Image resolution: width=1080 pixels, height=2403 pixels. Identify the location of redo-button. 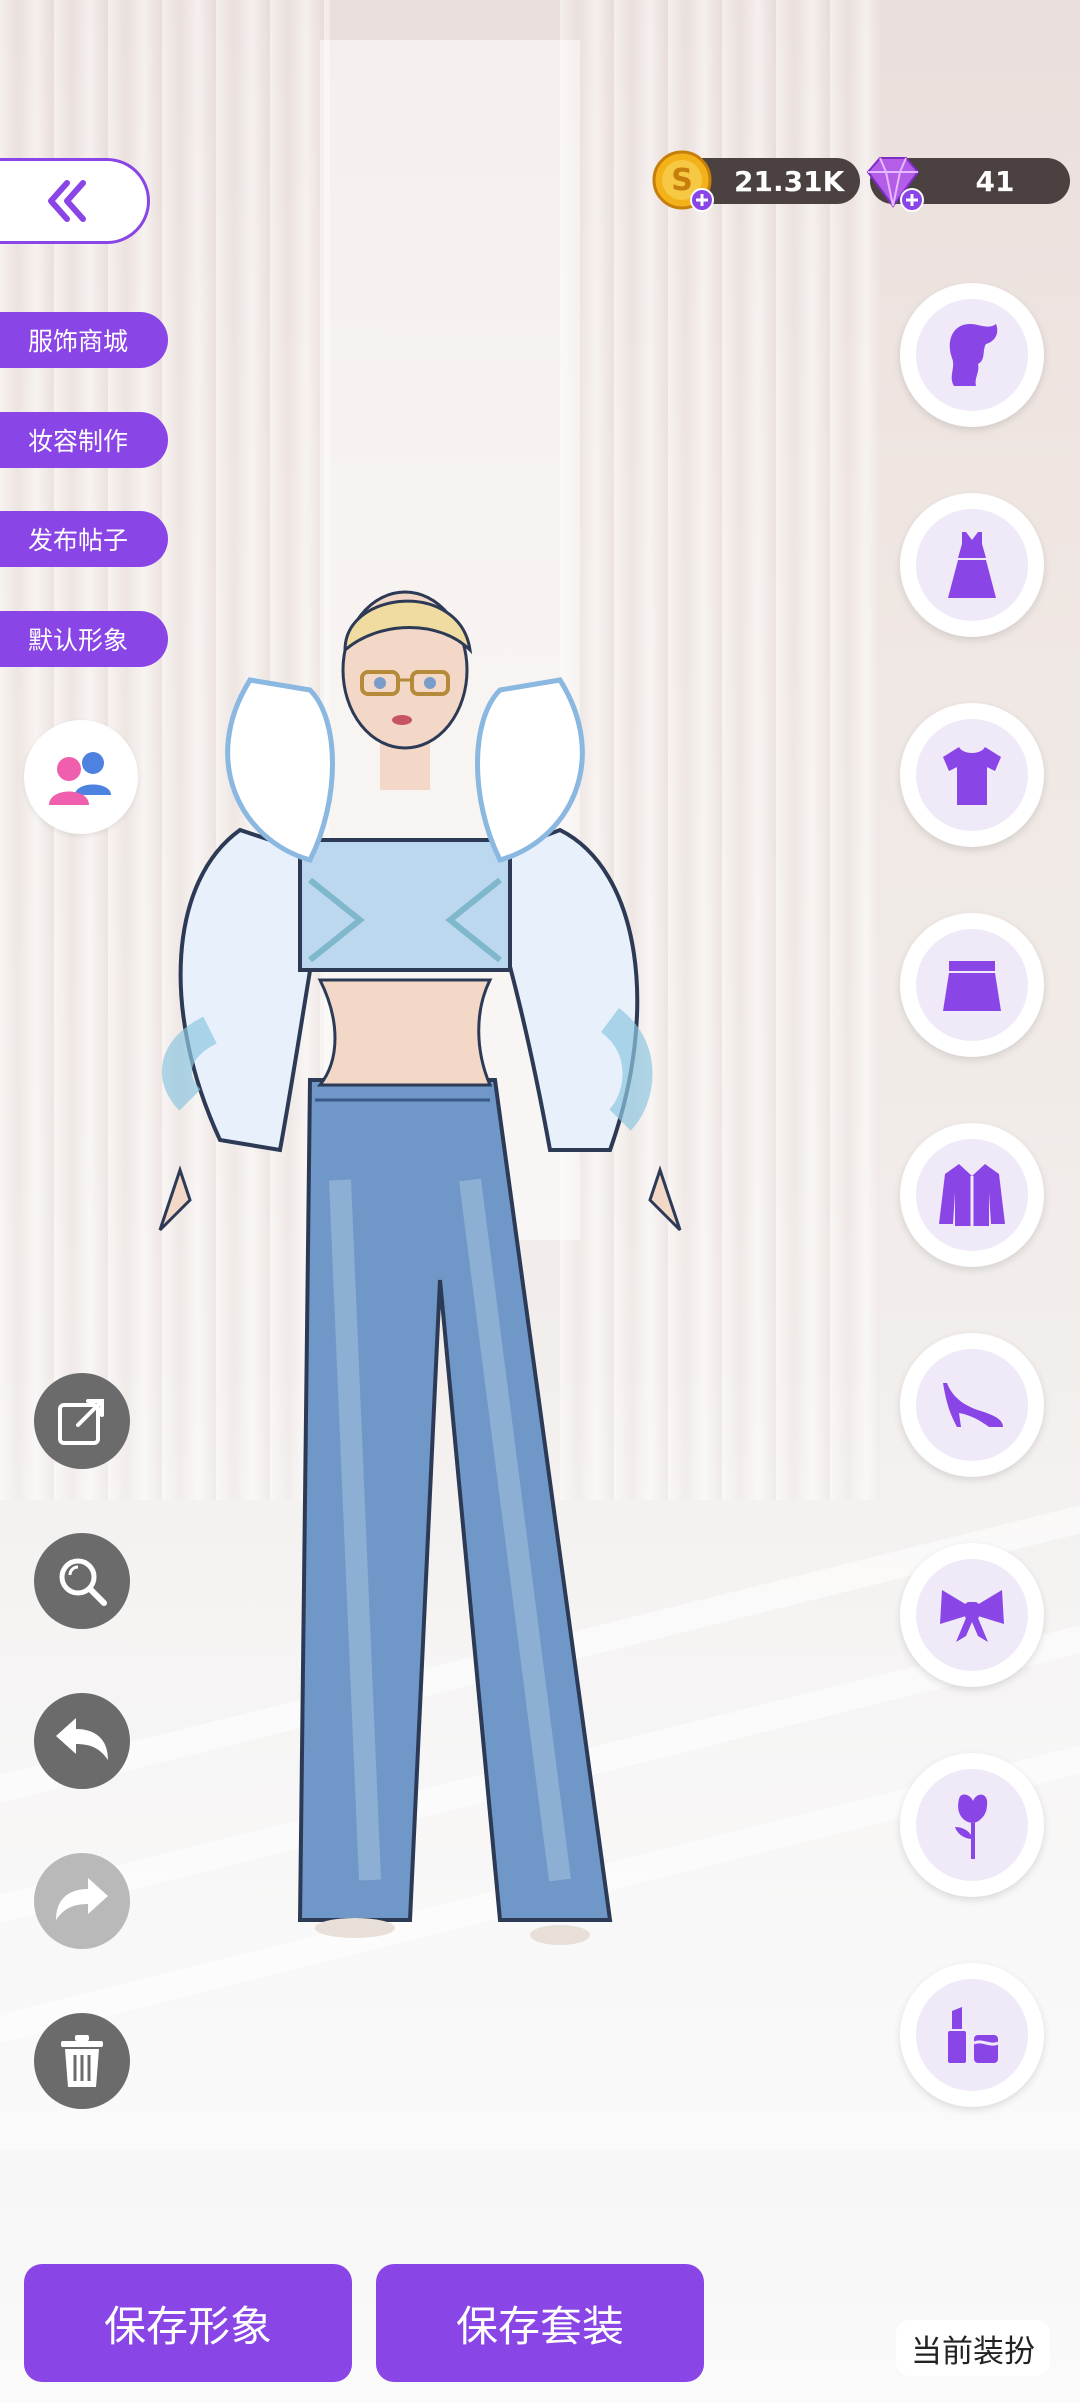
(82, 1901).